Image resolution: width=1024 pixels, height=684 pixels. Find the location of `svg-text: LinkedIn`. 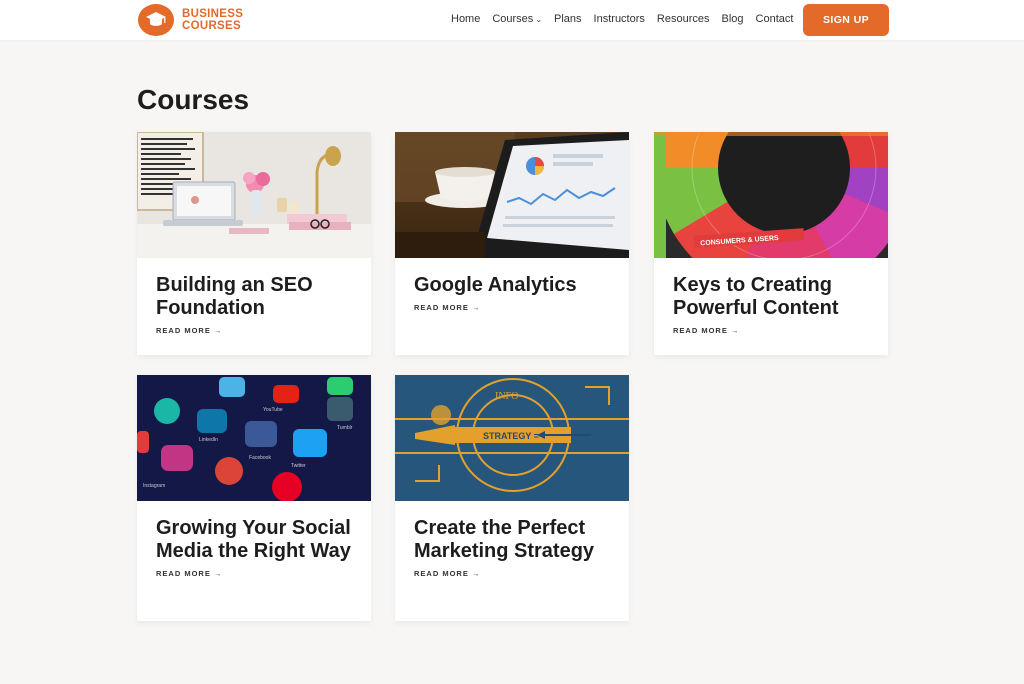

svg-text: LinkedIn is located at coordinates (208, 440).